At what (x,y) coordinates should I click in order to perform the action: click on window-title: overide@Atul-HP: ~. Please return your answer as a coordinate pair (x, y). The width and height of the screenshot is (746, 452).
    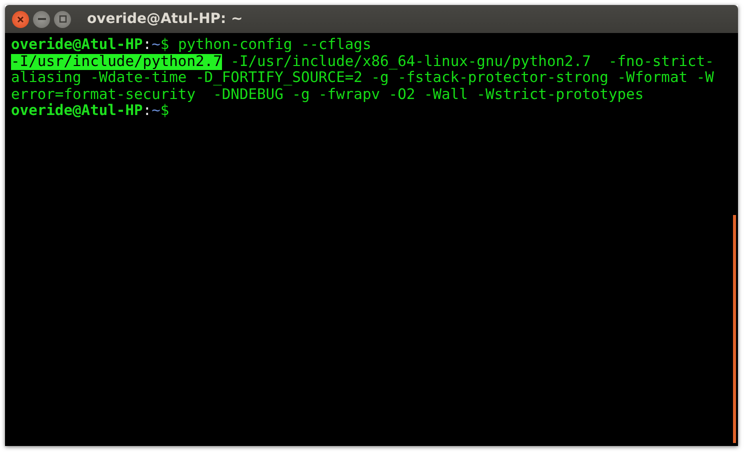
    Looking at the image, I should click on (165, 19).